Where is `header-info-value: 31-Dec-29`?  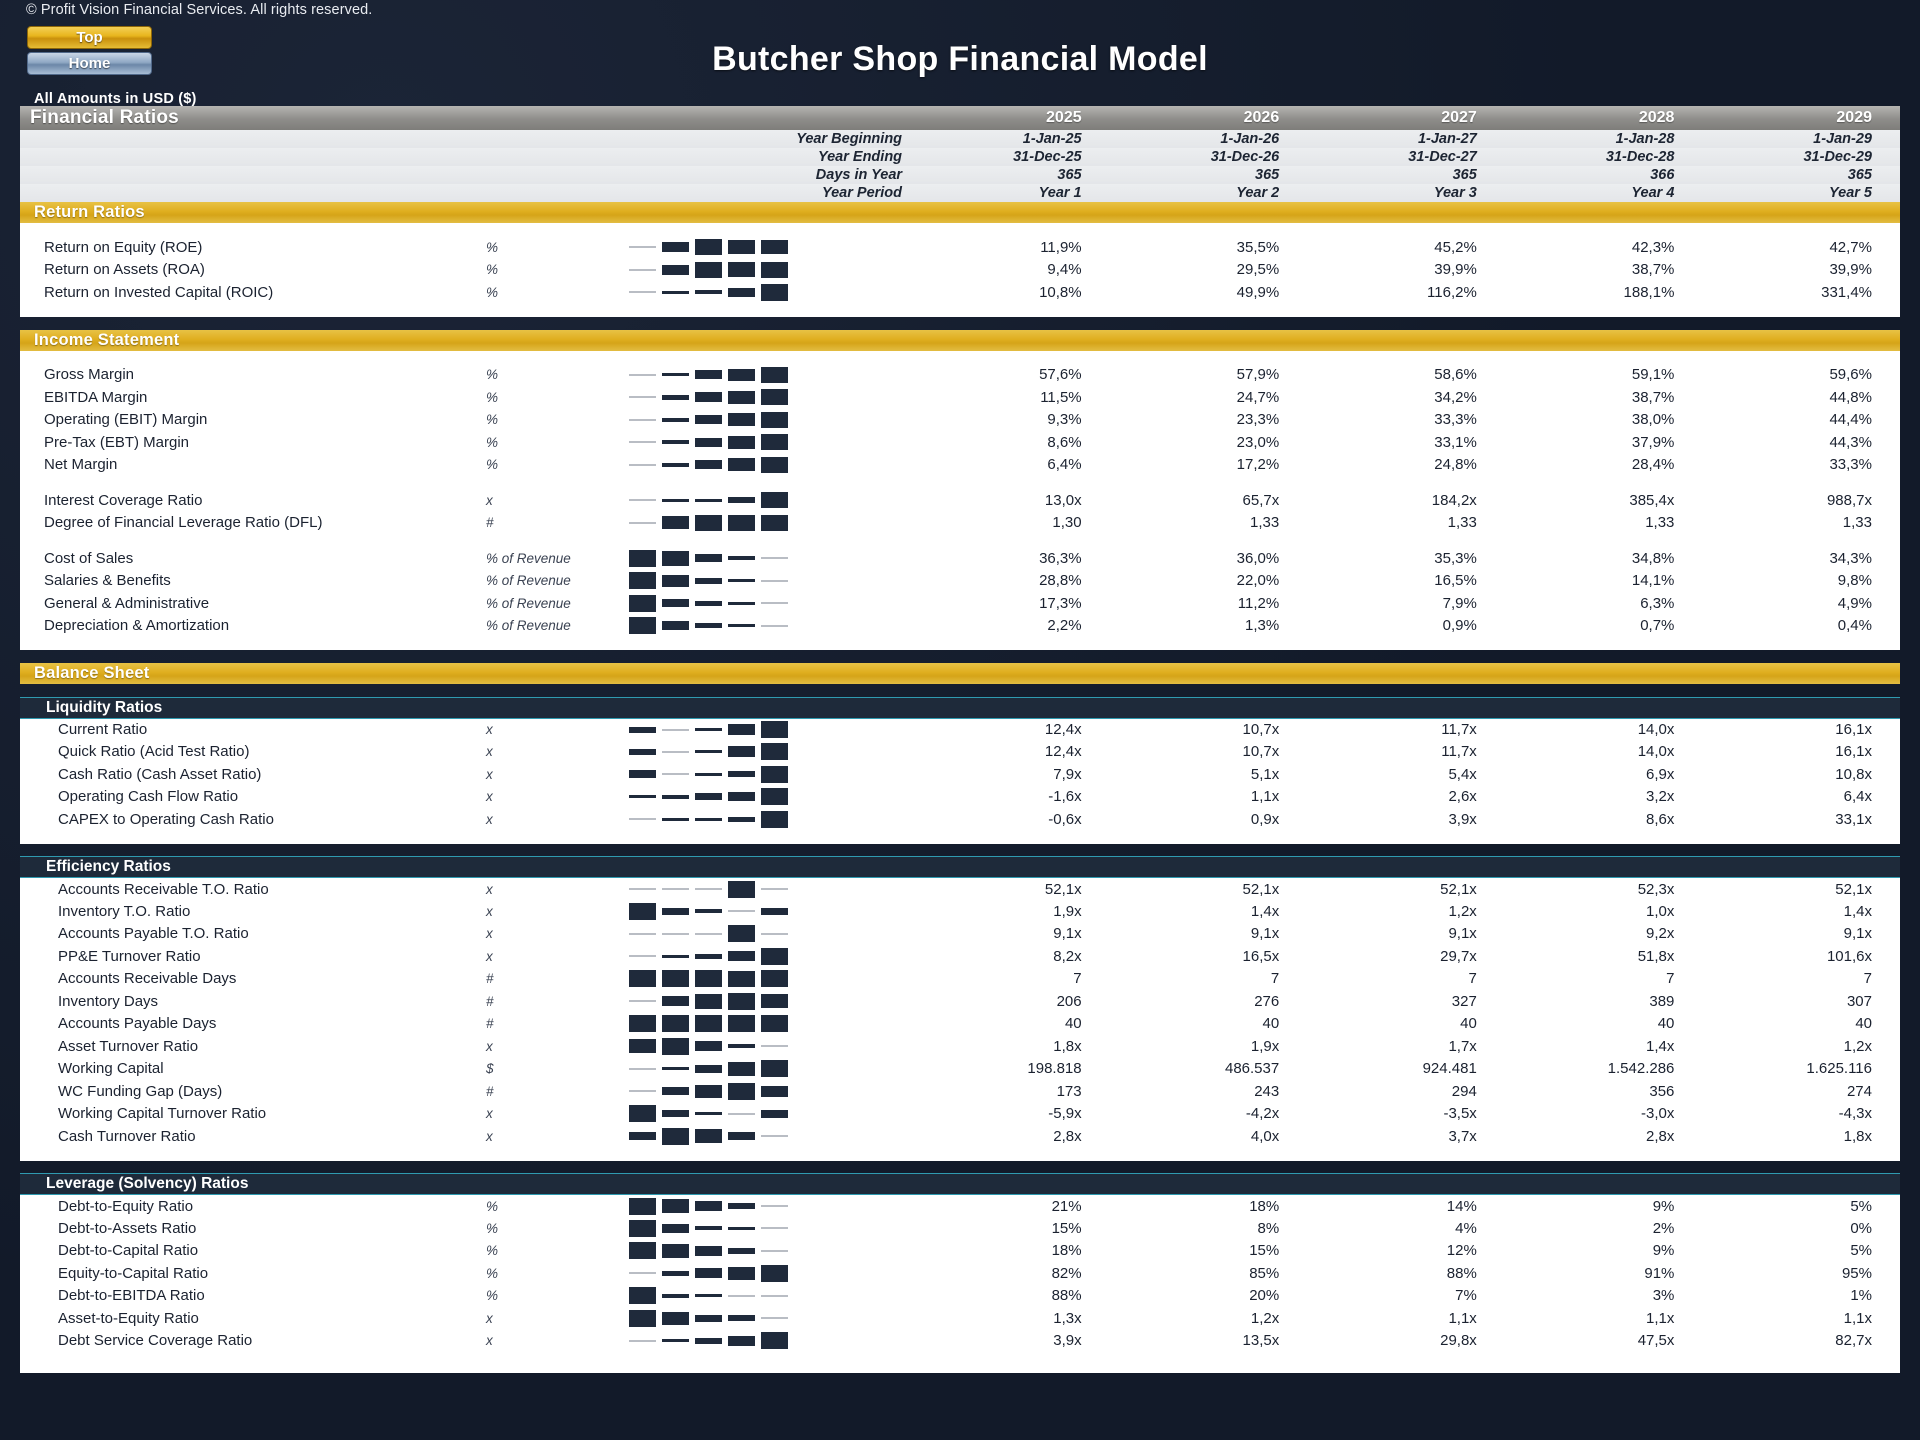
header-info-value: 31-Dec-29 is located at coordinates (1801, 157).